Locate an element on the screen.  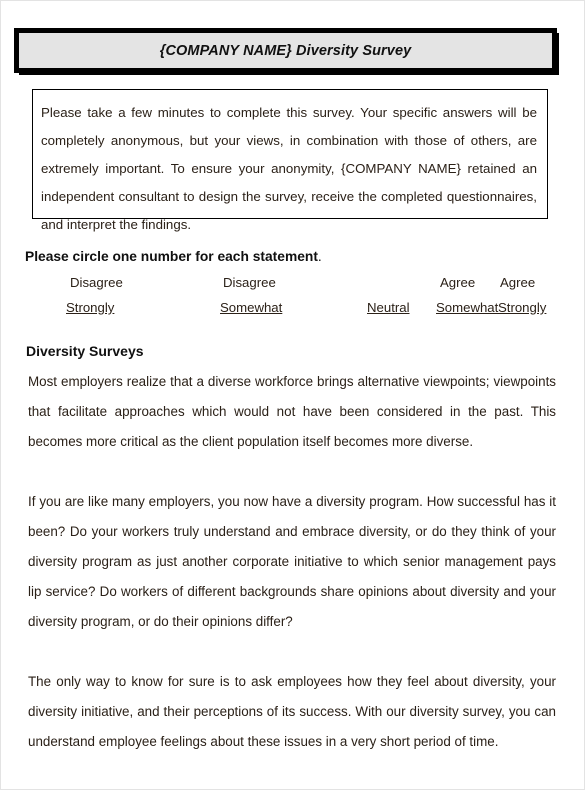
page-title: {COMPANY NAME} Diversity Survey is located at coordinates (285, 50).